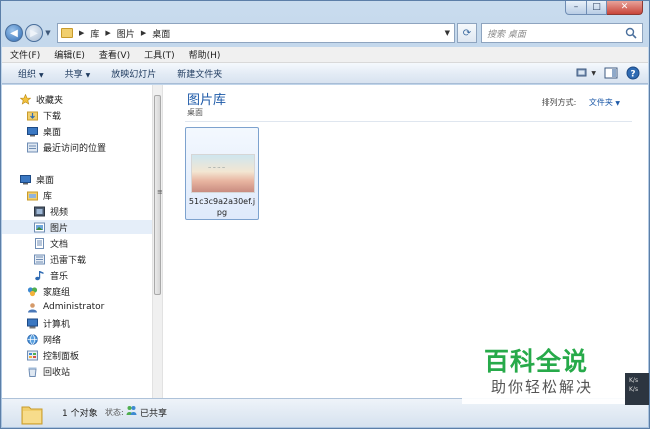  Describe the element at coordinates (80, 414) in the screenshot. I see `item-count: 1 个对象` at that location.